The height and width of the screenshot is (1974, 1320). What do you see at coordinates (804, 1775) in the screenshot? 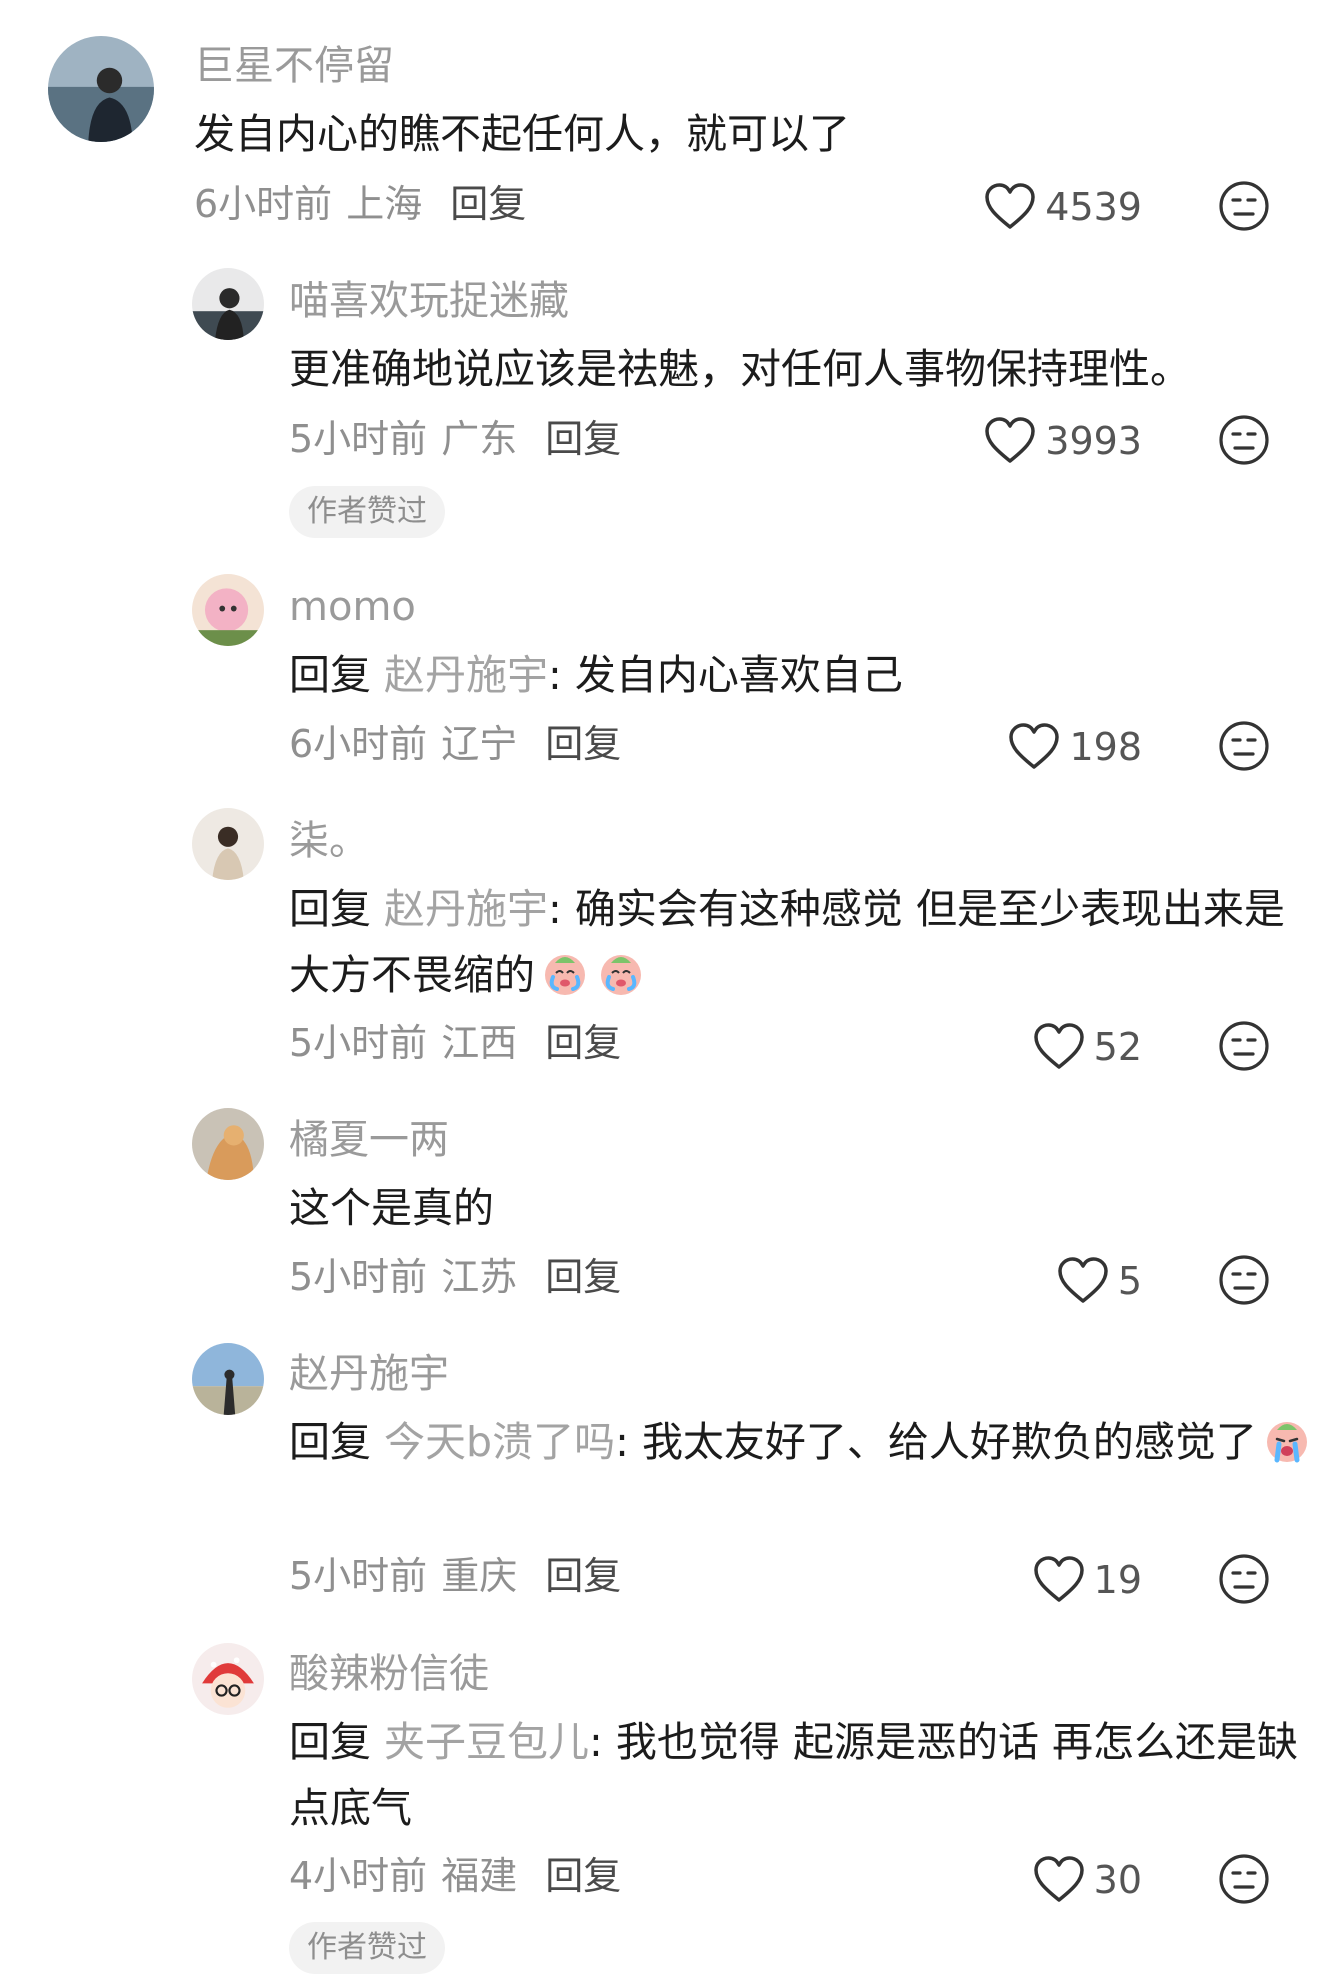
I see `comment-text: 回复 夹子豆包儿: 我也觉得 起源是恶的话 再怎么还是缺点底气` at bounding box center [804, 1775].